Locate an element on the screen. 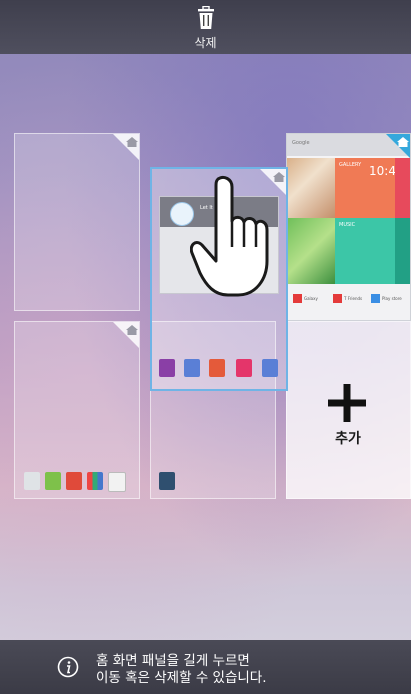 The image size is (411, 694). gallery-tile-label: GALLERY is located at coordinates (350, 165).